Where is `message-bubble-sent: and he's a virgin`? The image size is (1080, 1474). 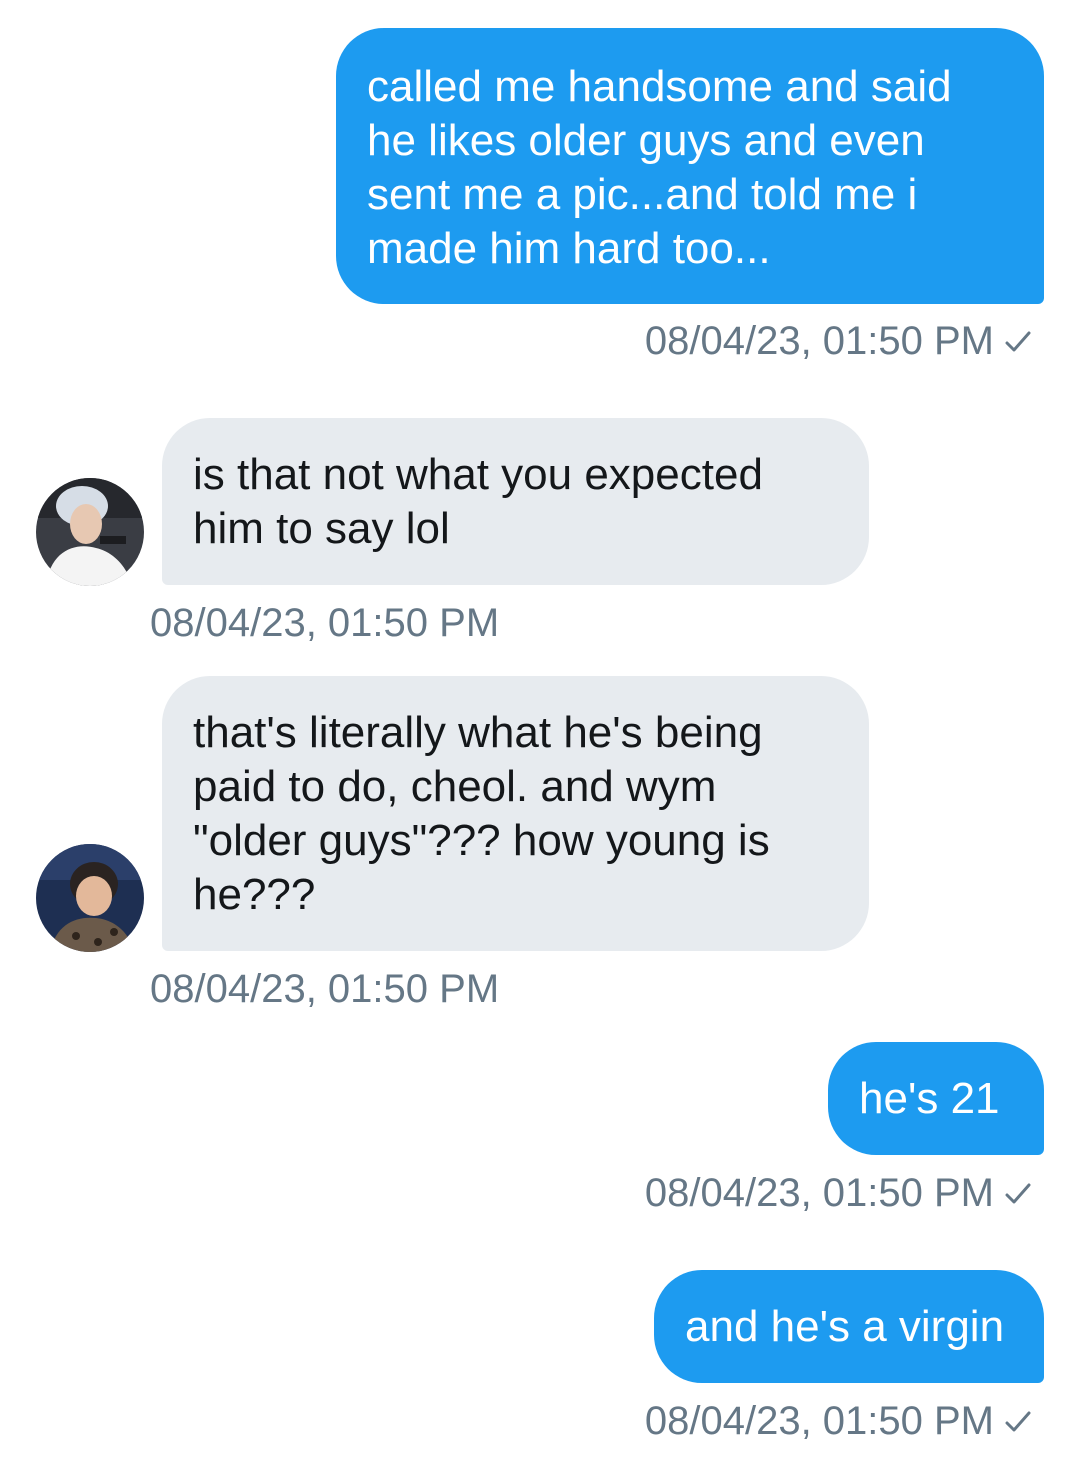
message-bubble-sent: and he's a virgin is located at coordinates (849, 1326).